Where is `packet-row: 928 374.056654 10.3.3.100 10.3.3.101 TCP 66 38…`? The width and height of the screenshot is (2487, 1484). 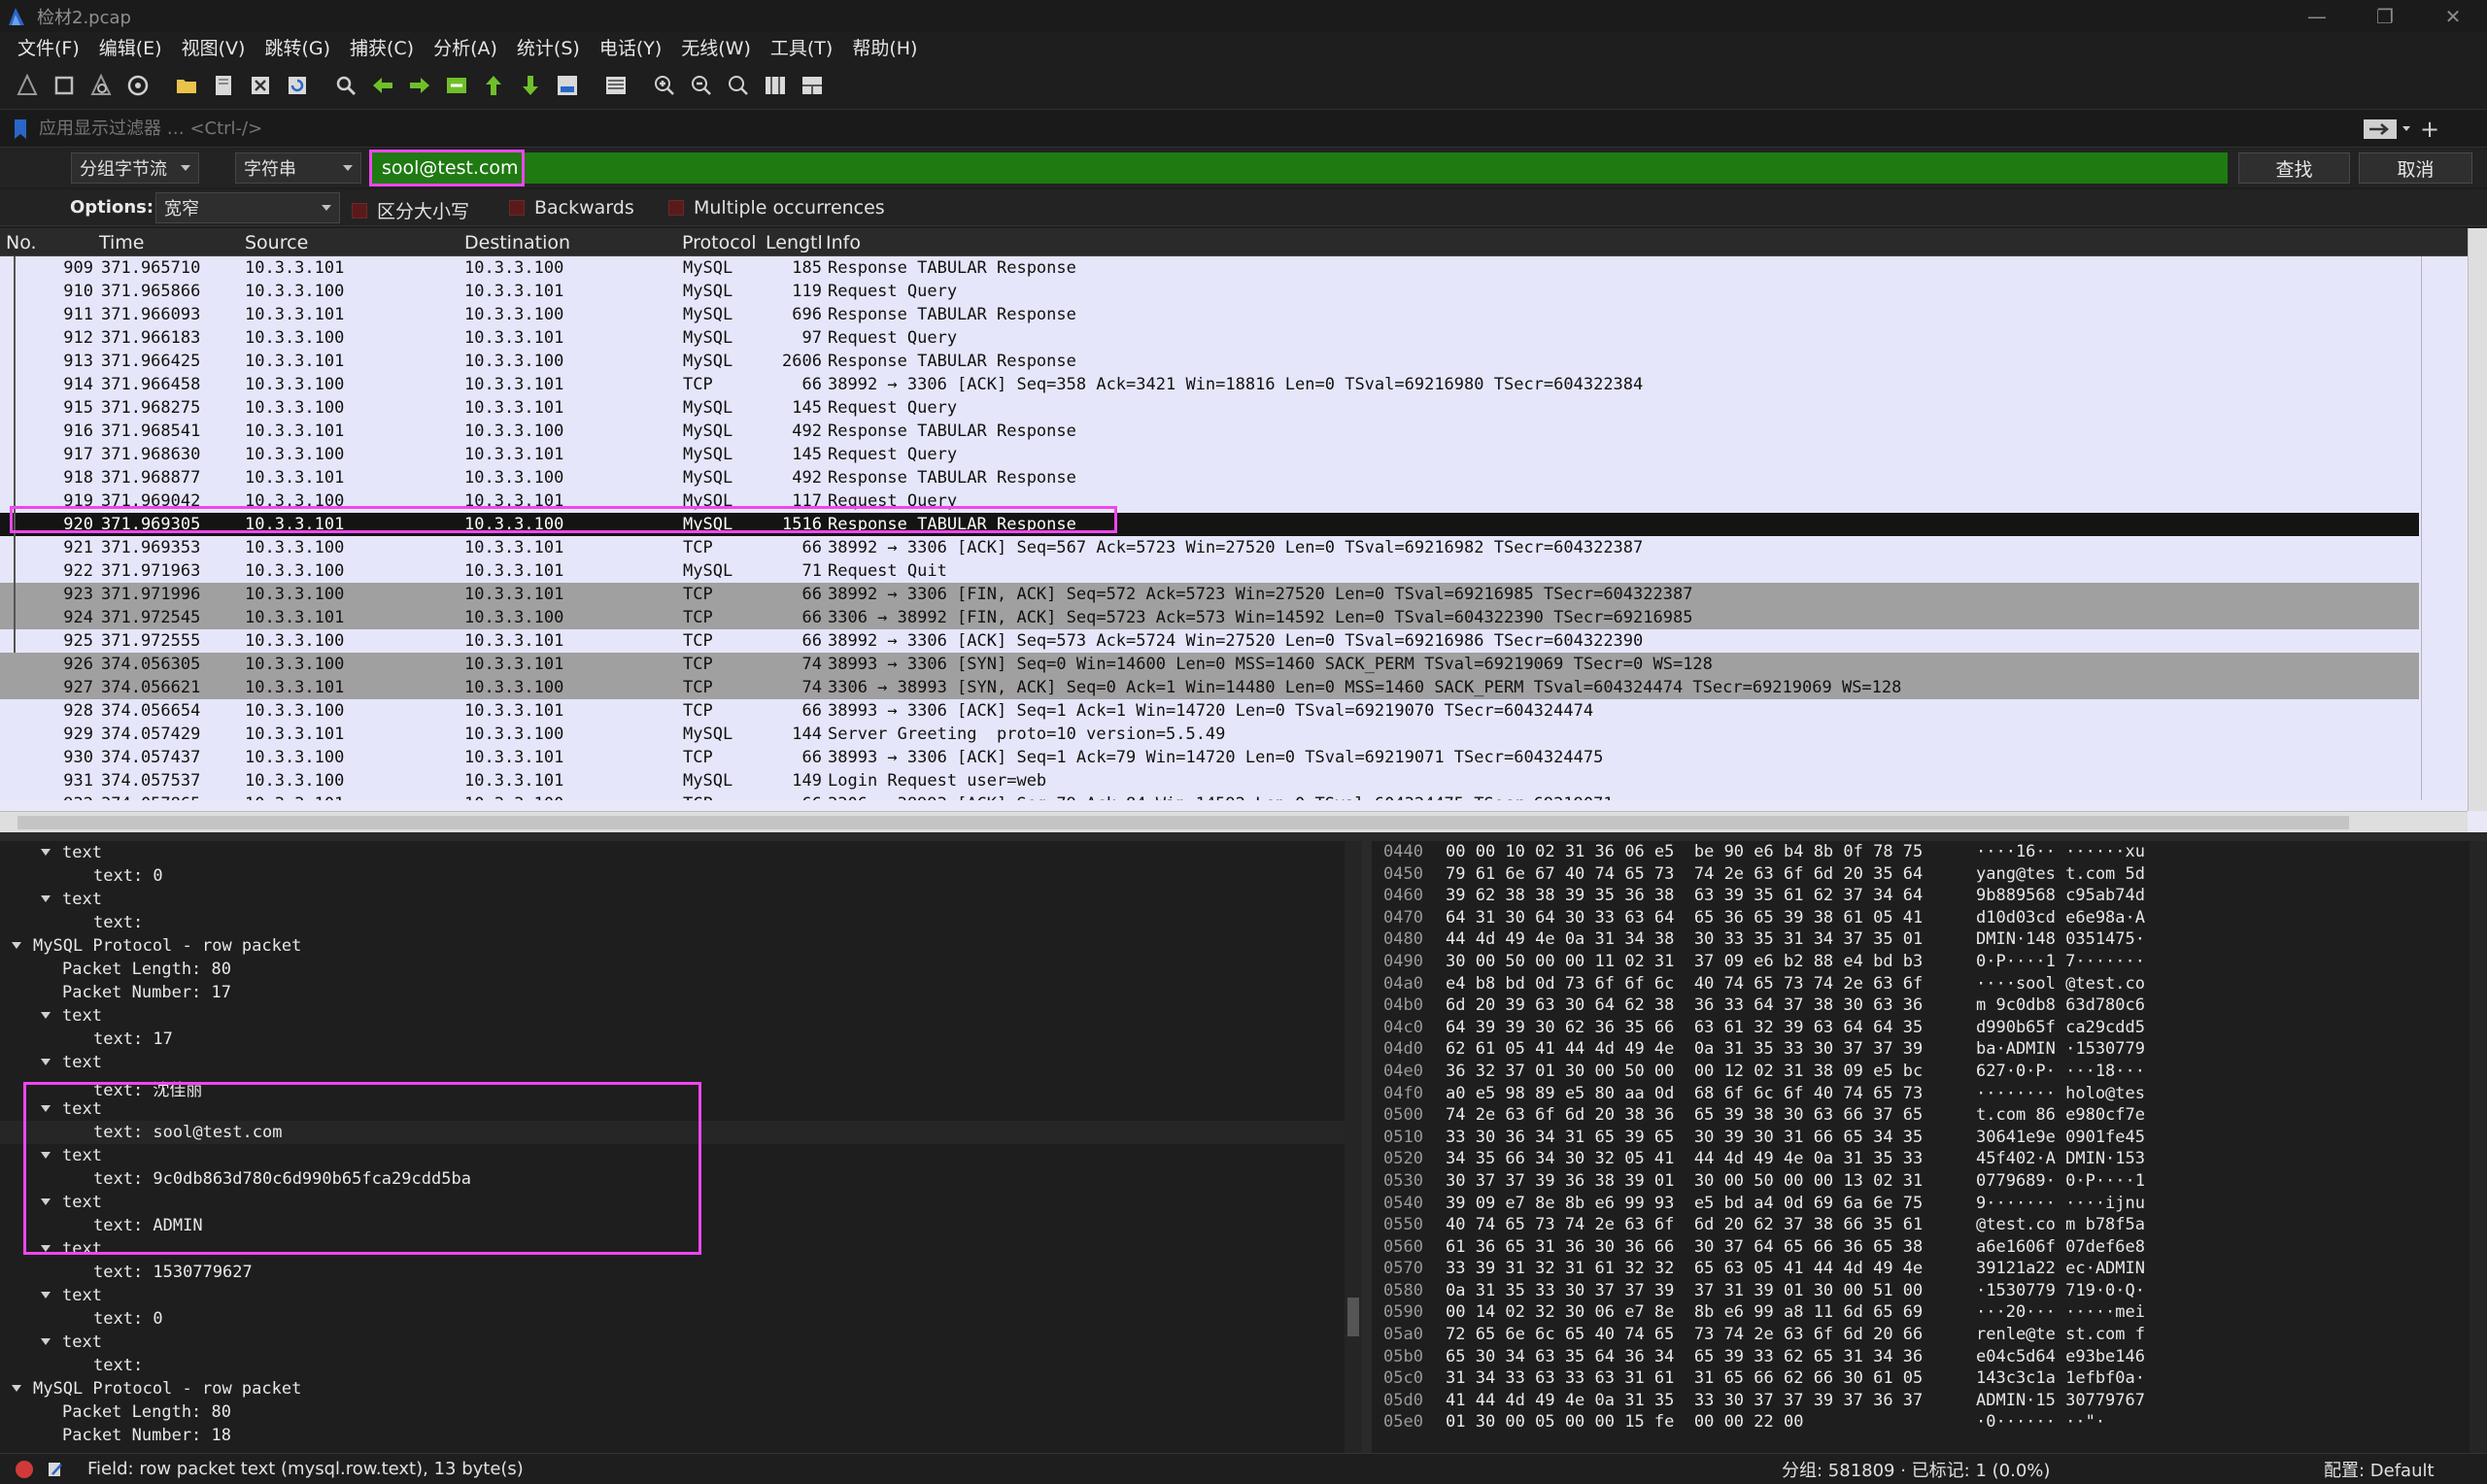
packet-row: 928 374.056654 10.3.3.100 10.3.3.101 TCP 66 38… is located at coordinates (1209, 711).